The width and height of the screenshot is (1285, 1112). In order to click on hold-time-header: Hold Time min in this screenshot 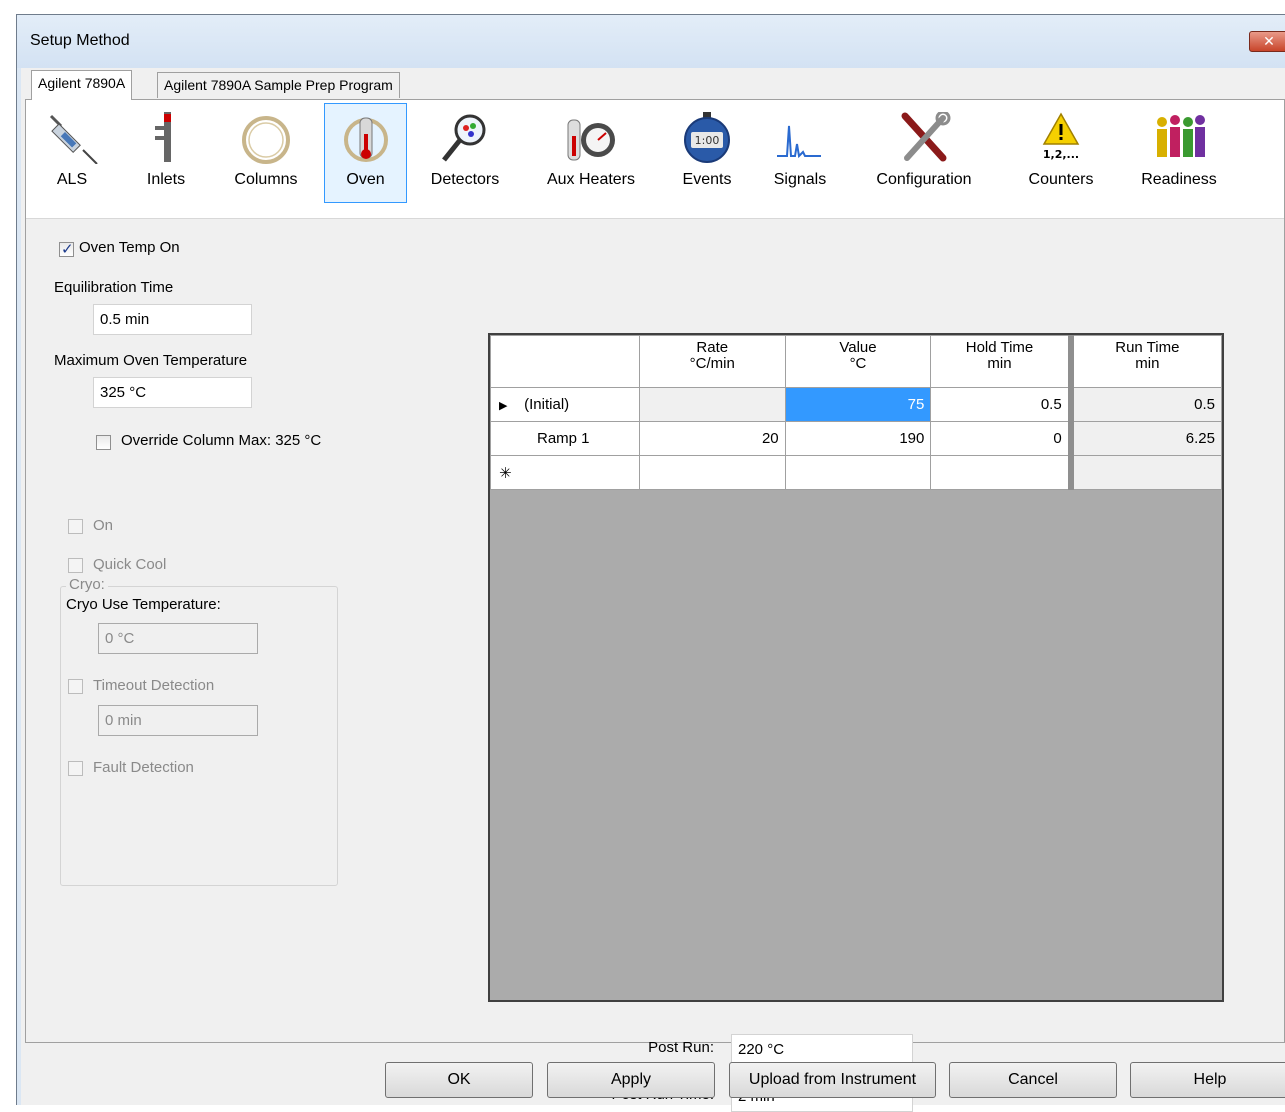, I will do `click(1001, 361)`.